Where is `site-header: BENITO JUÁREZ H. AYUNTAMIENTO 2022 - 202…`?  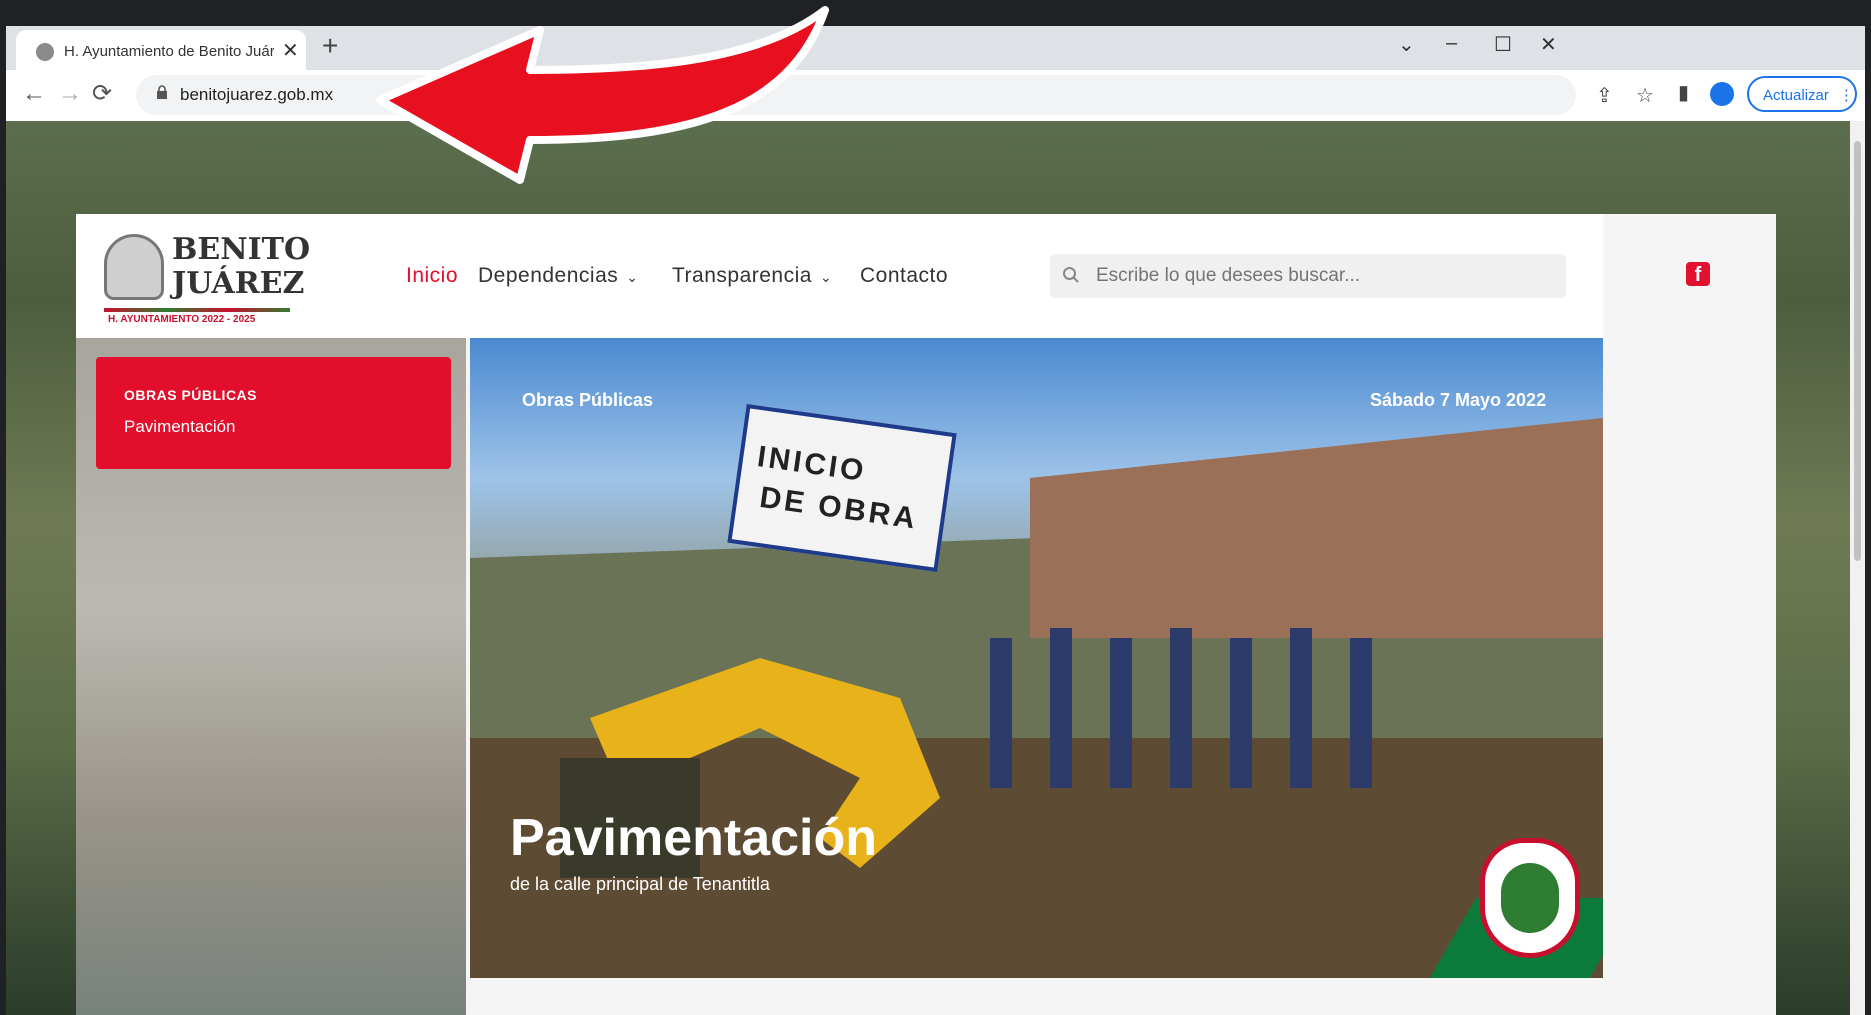 site-header: BENITO JUÁREZ H. AYUNTAMIENTO 2022 - 202… is located at coordinates (839, 276).